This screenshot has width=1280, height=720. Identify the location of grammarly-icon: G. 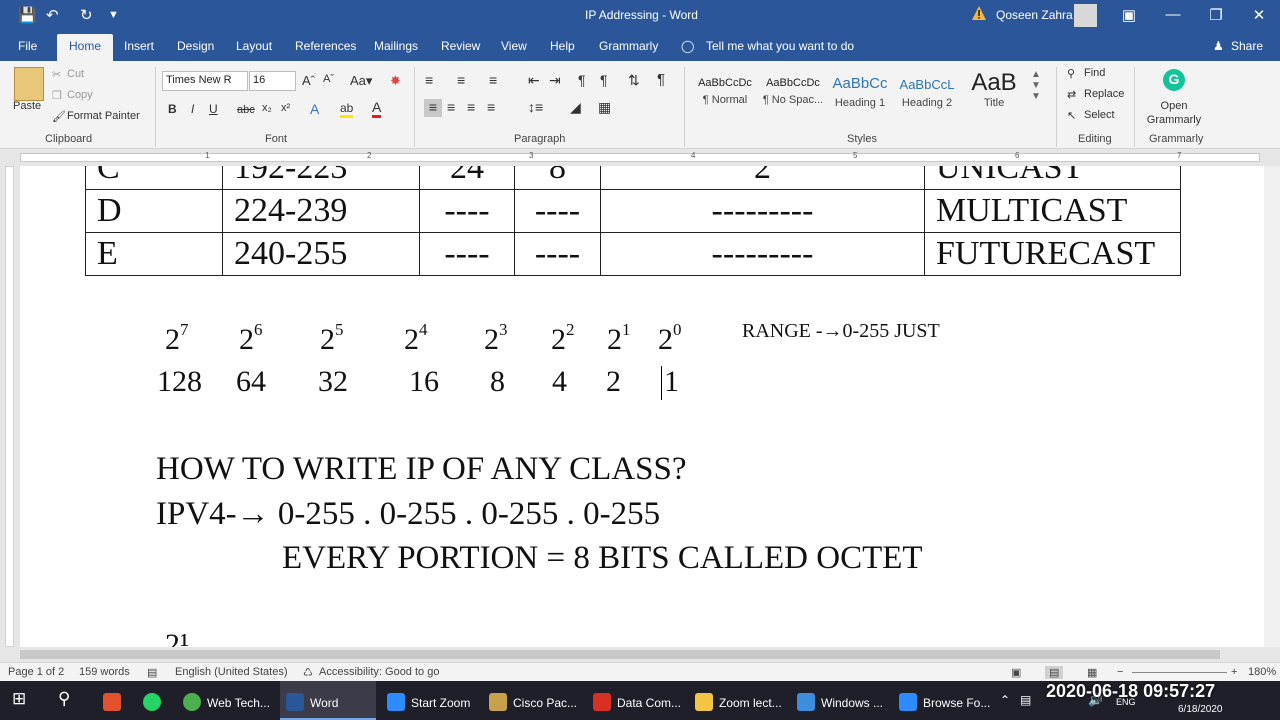
(1174, 80).